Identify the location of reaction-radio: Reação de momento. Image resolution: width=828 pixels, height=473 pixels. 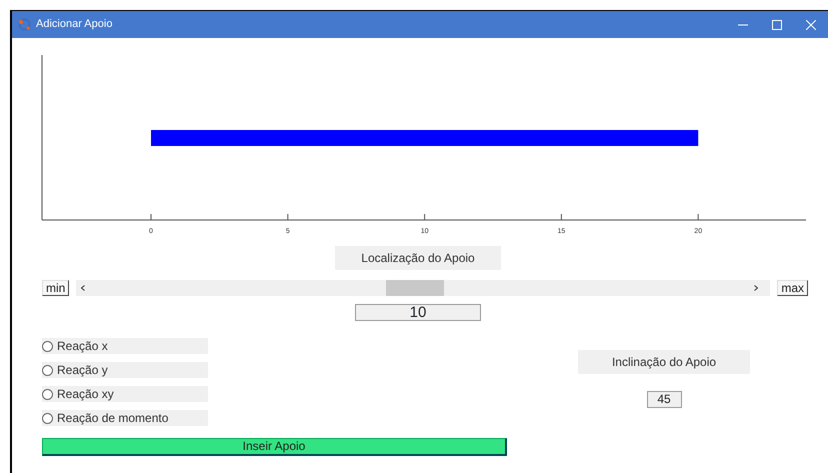
(125, 418).